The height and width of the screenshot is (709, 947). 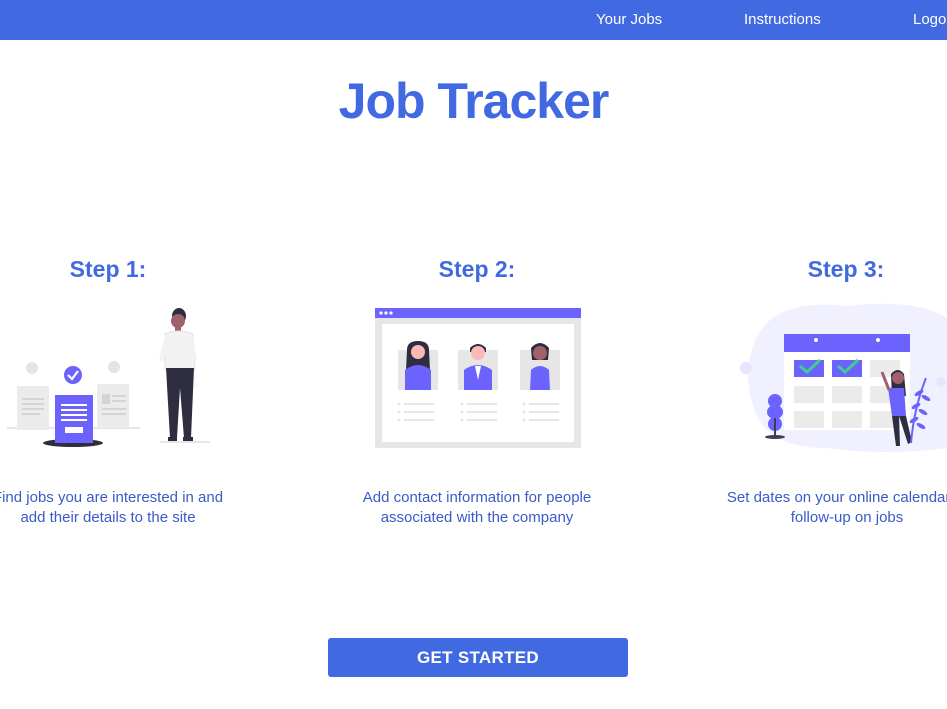 I want to click on top-navbar: Your Jobs Instructions Logout, so click(x=473, y=20).